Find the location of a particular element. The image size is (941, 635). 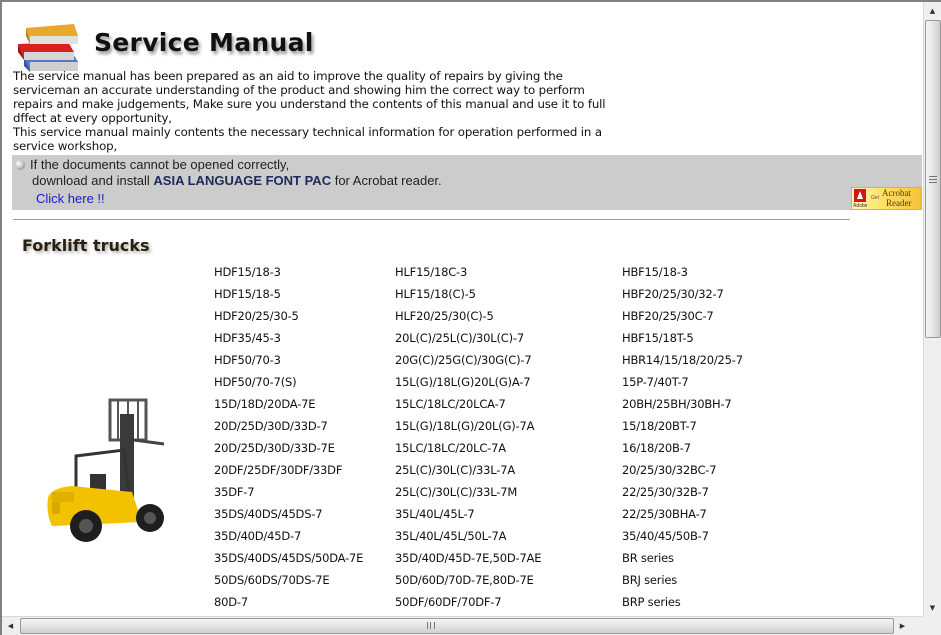

model-link: 25L(C)/30L(C)/33L-7A is located at coordinates (468, 470).